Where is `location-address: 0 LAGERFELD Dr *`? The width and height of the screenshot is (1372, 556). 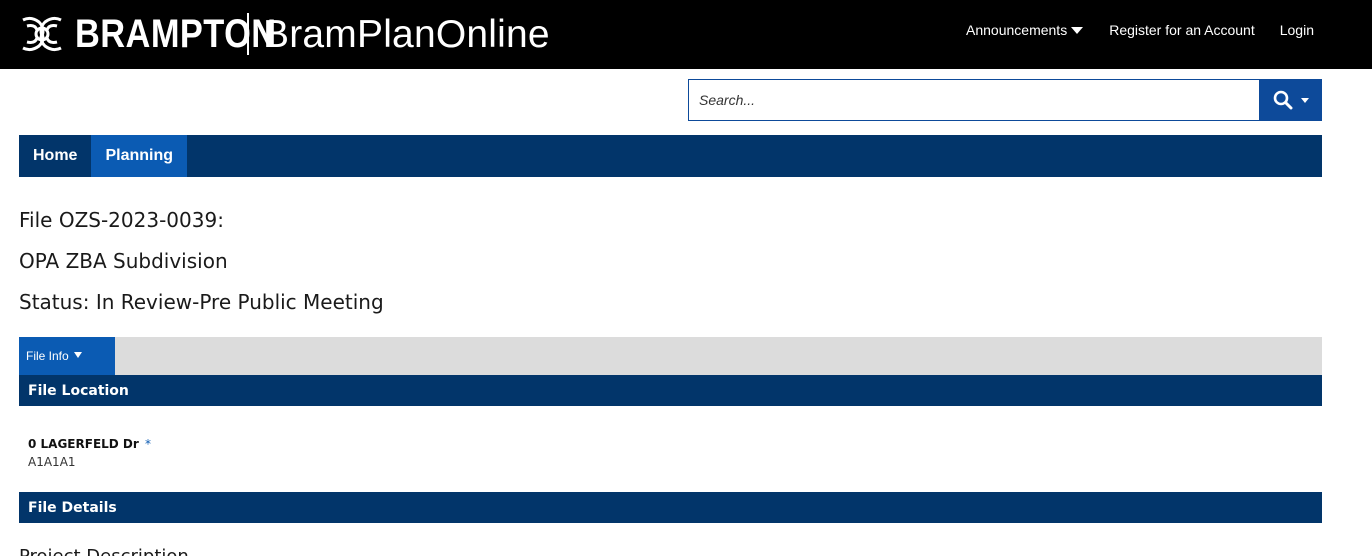
location-address: 0 LAGERFELD Dr * is located at coordinates (89, 444).